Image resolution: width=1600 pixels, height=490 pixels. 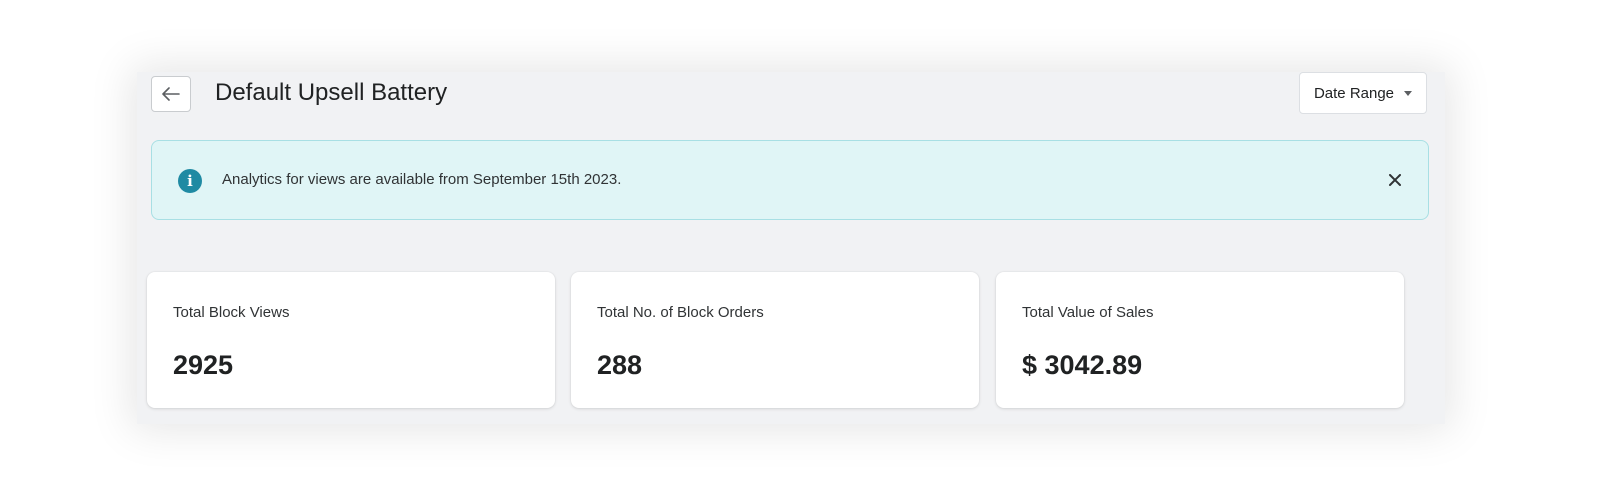 I want to click on stat-value: 2925, so click(x=203, y=365).